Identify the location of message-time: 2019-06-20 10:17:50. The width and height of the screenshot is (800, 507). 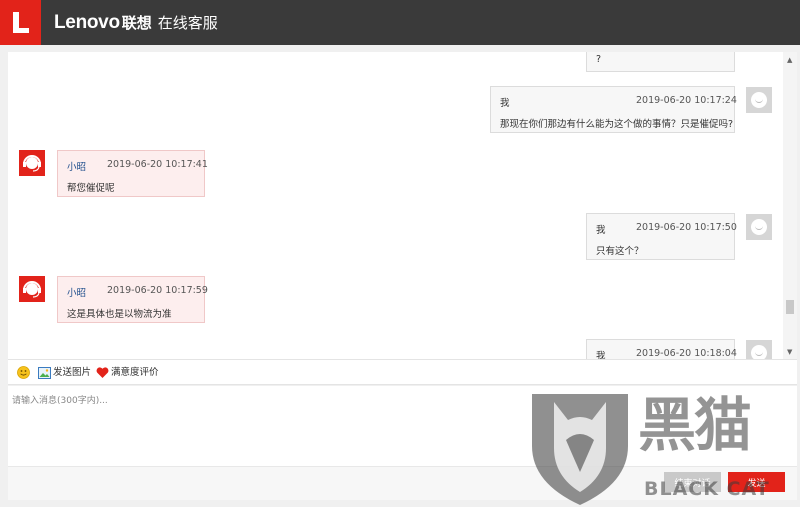
(686, 227).